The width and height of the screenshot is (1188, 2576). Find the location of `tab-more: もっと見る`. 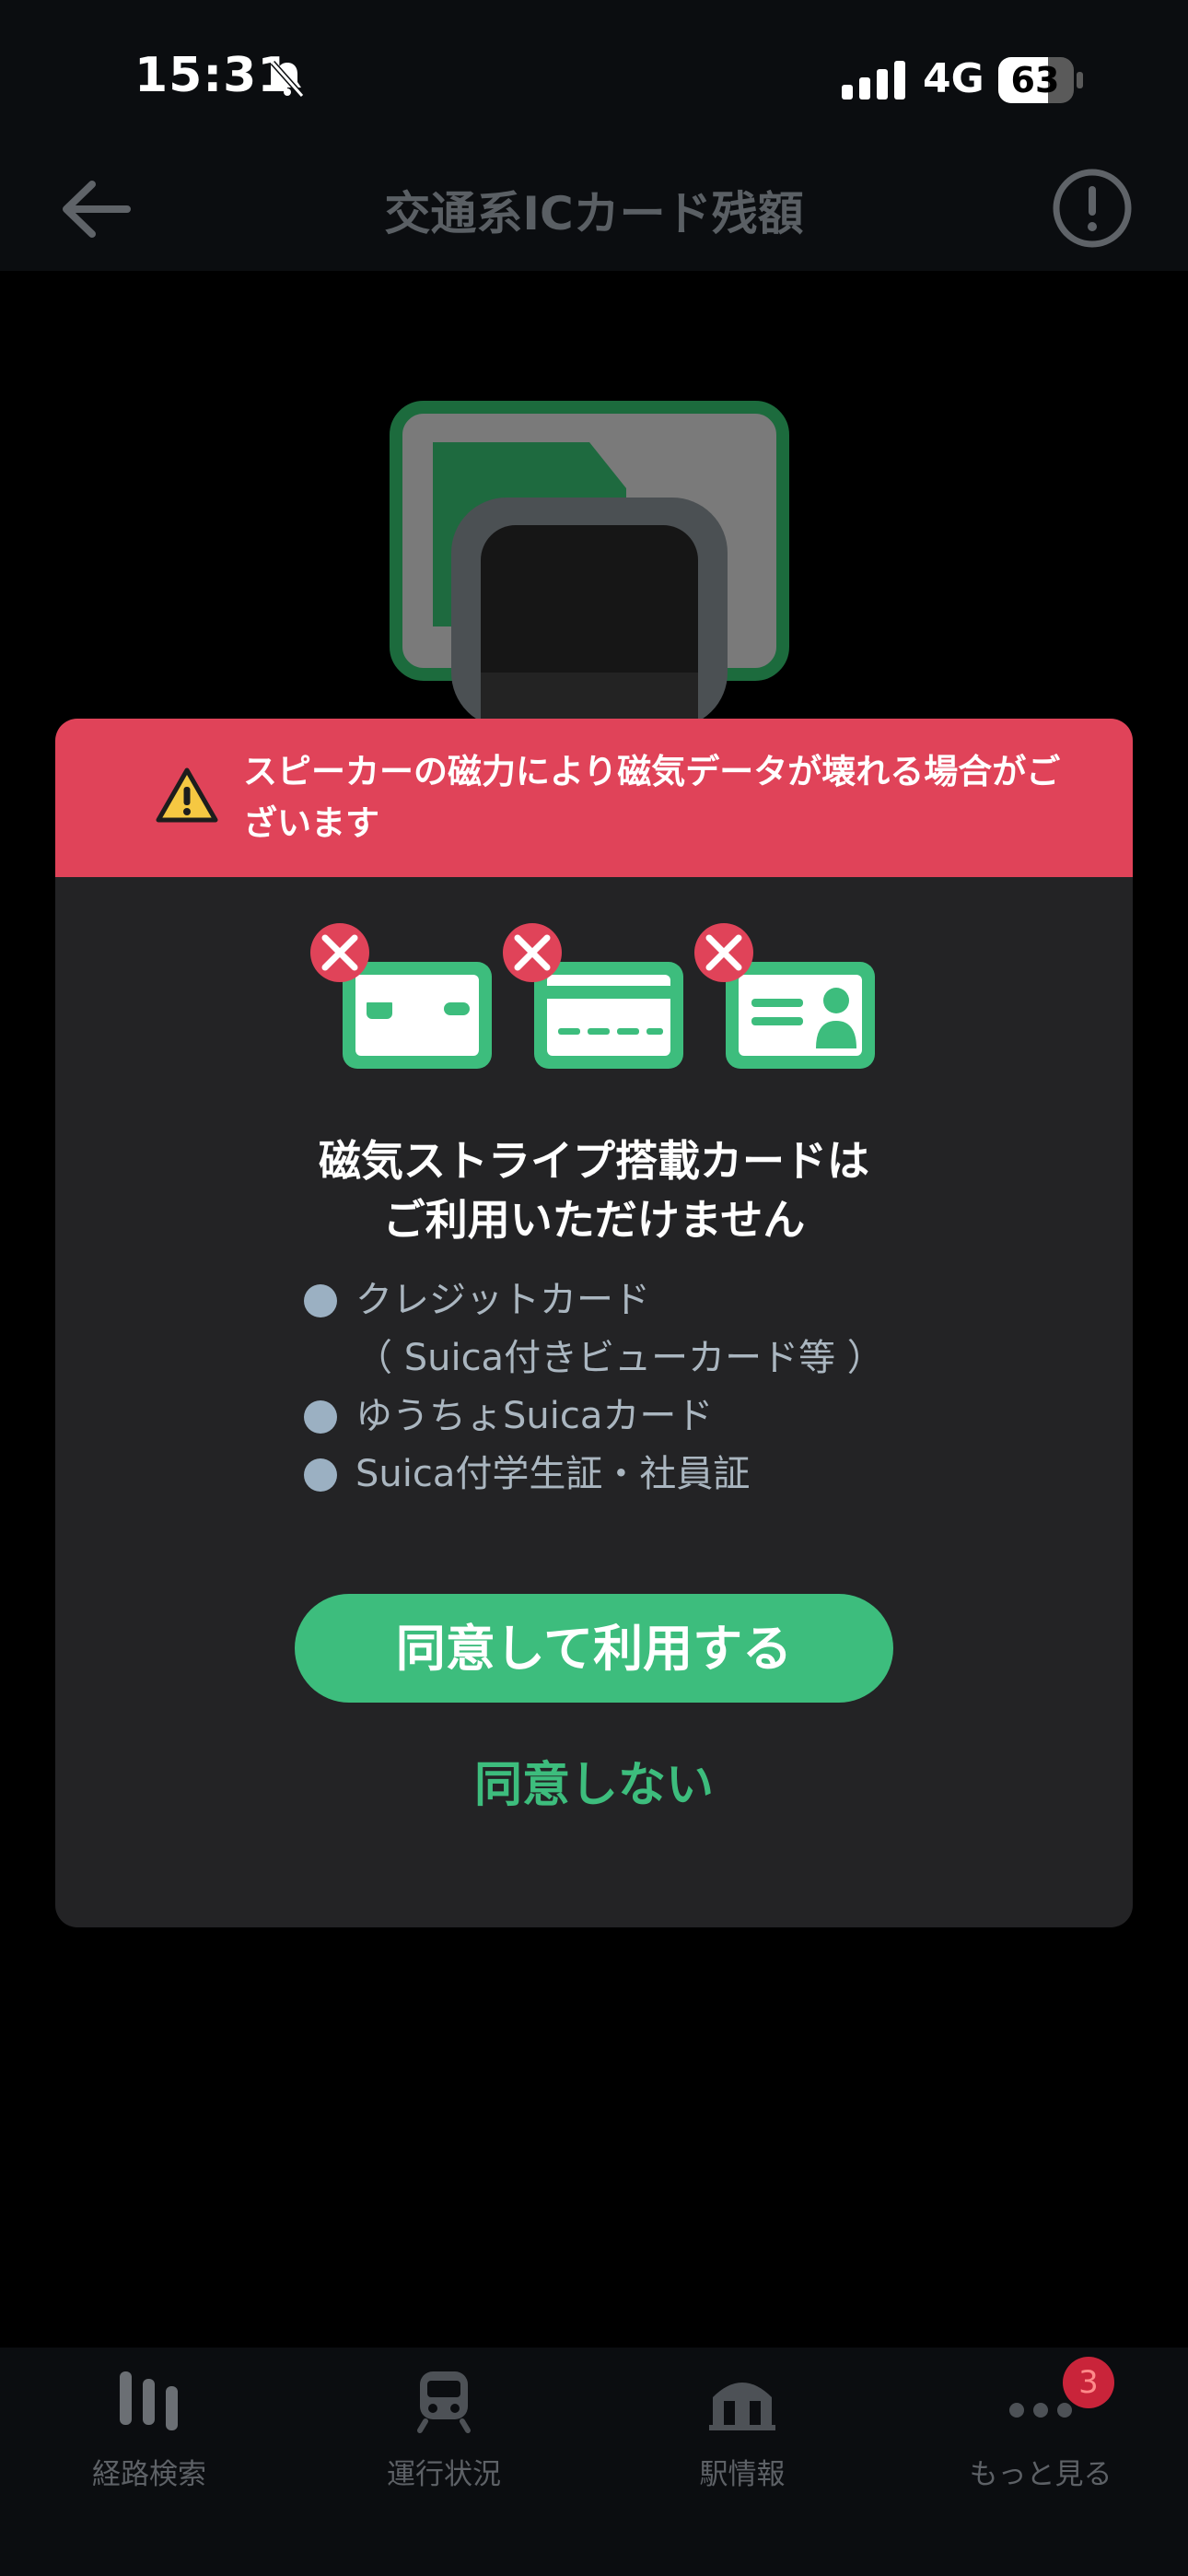

tab-more: もっと見る is located at coordinates (1040, 2425).